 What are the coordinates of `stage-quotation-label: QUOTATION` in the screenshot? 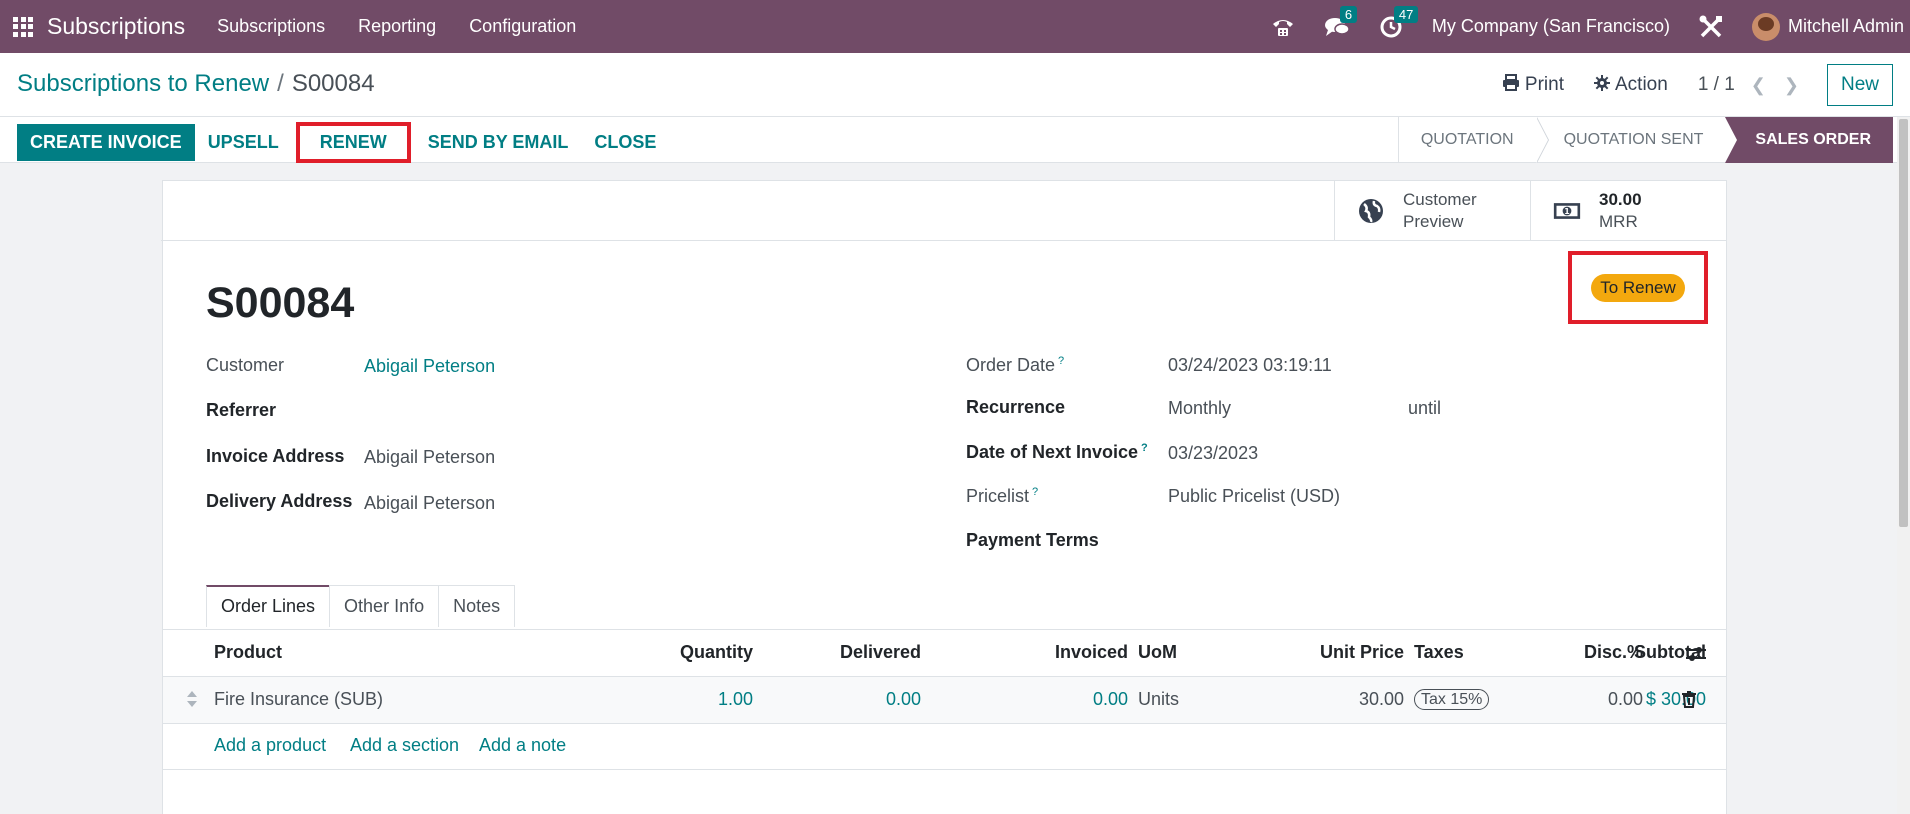 It's located at (1467, 139).